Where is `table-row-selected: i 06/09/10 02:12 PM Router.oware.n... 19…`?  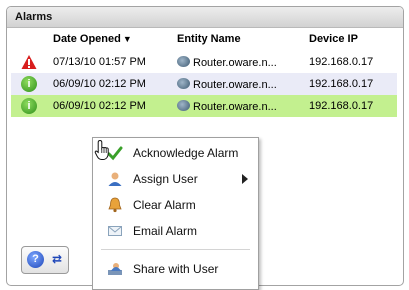 table-row-selected: i 06/09/10 02:12 PM Router.oware.n... 19… is located at coordinates (204, 106).